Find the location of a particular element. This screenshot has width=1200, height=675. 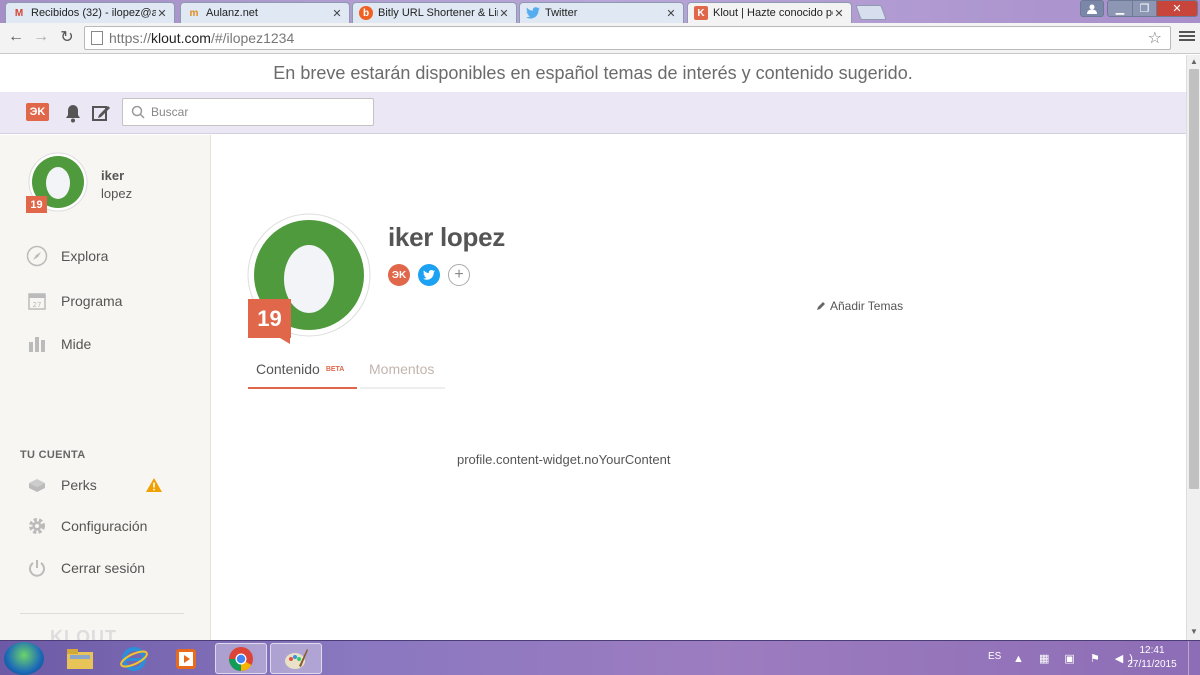

clock-time: 12:41 is located at coordinates (1152, 650).